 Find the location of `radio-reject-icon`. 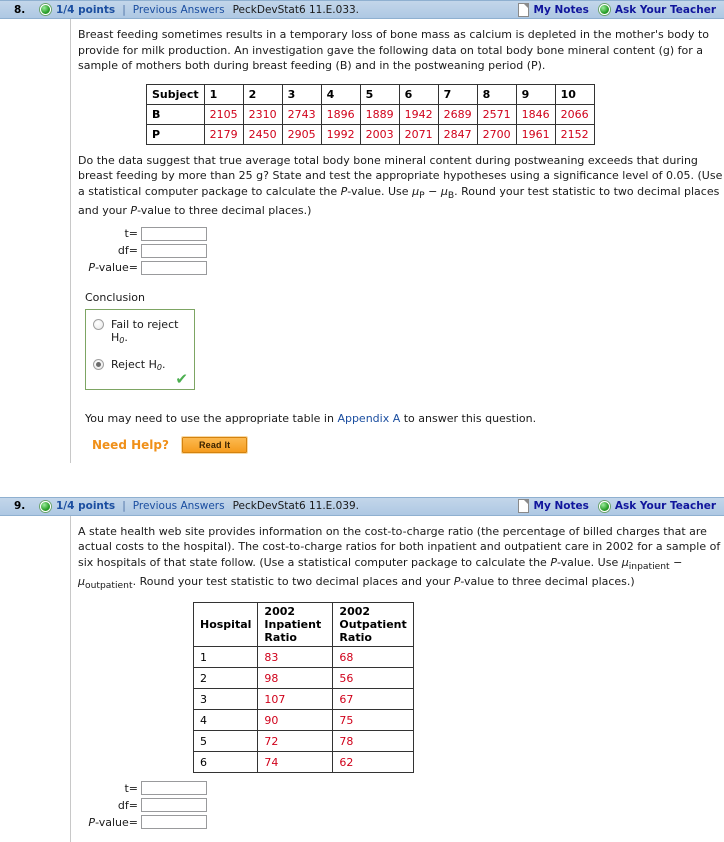

radio-reject-icon is located at coordinates (98, 364).